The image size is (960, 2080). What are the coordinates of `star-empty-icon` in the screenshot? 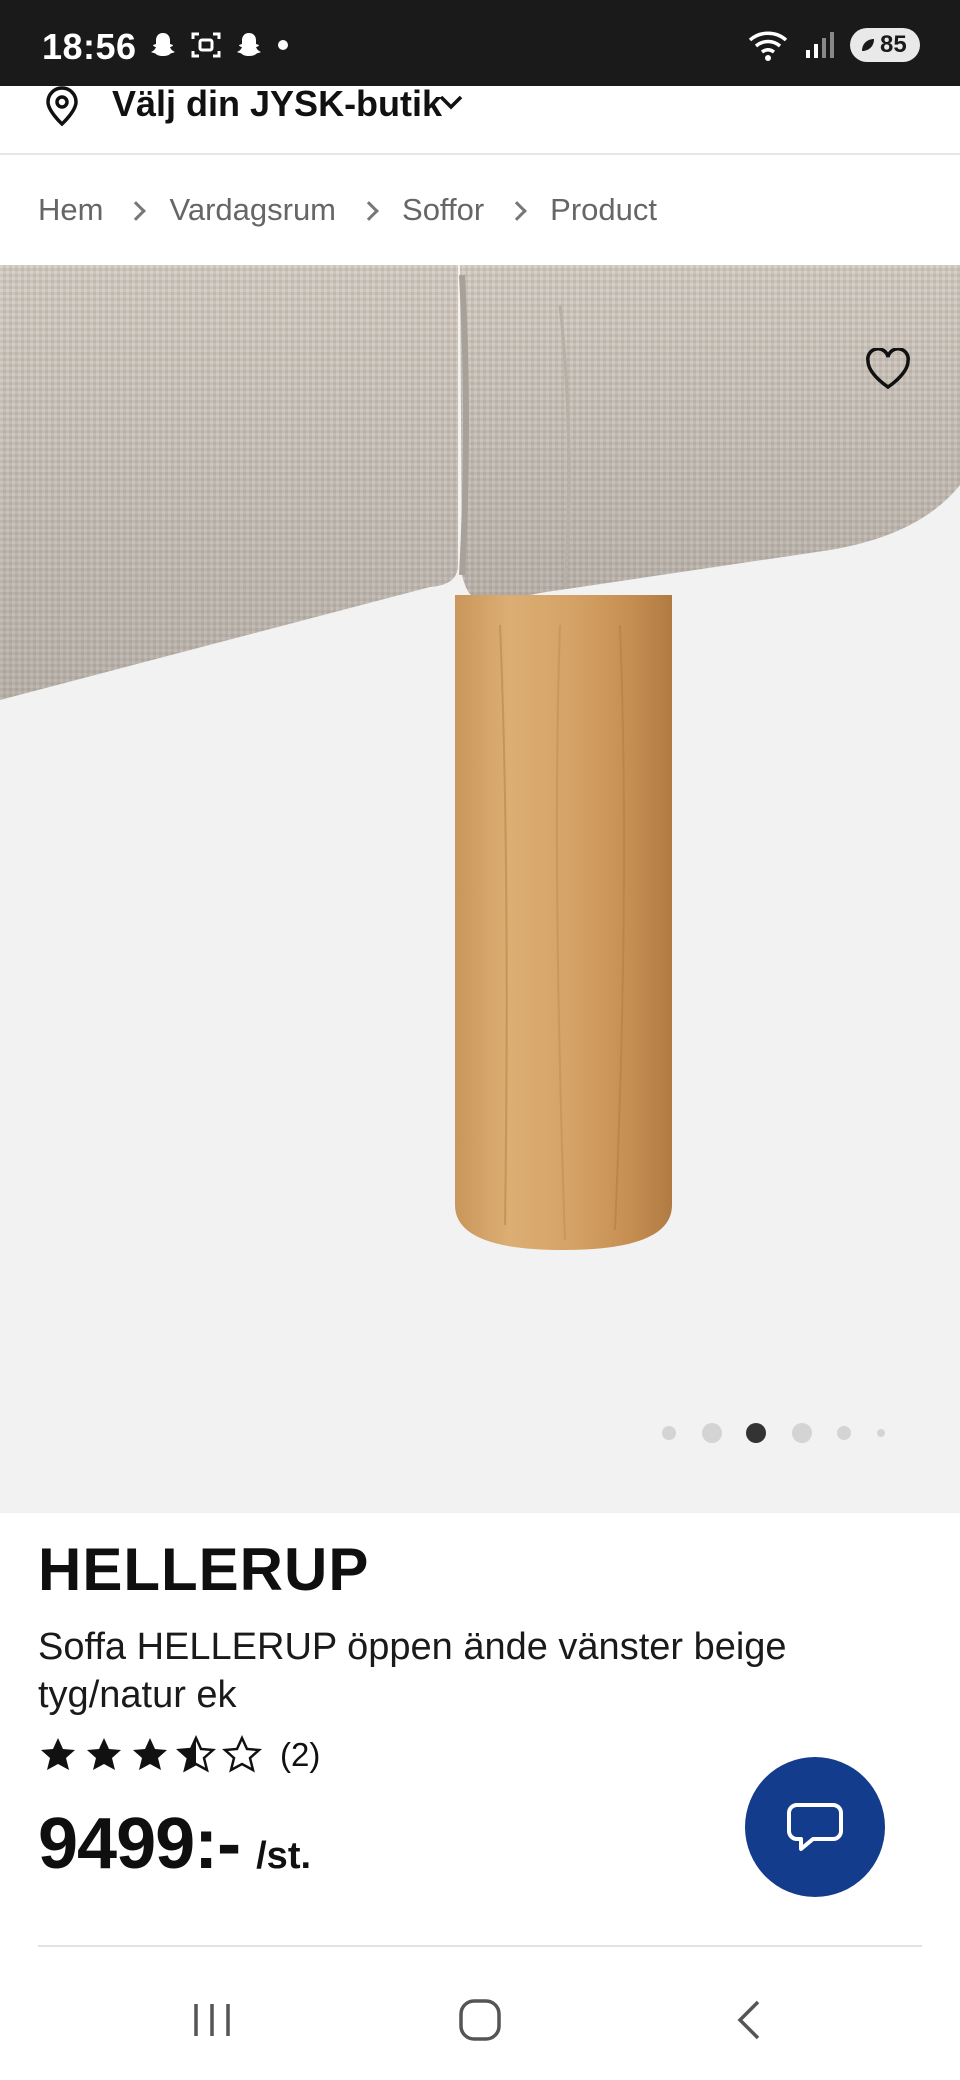 It's located at (242, 1754).